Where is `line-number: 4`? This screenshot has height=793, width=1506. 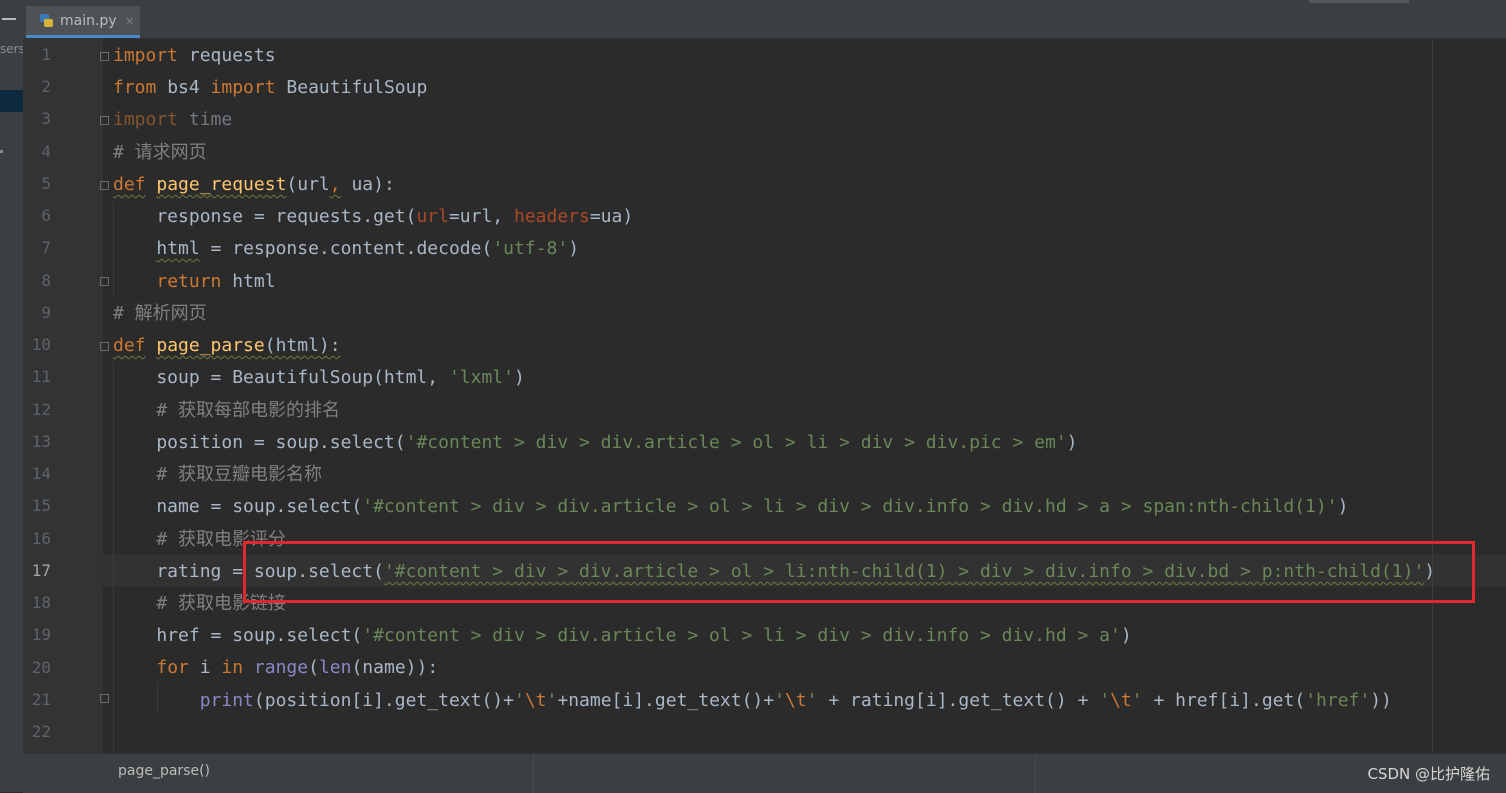
line-number: 4 is located at coordinates (46, 151).